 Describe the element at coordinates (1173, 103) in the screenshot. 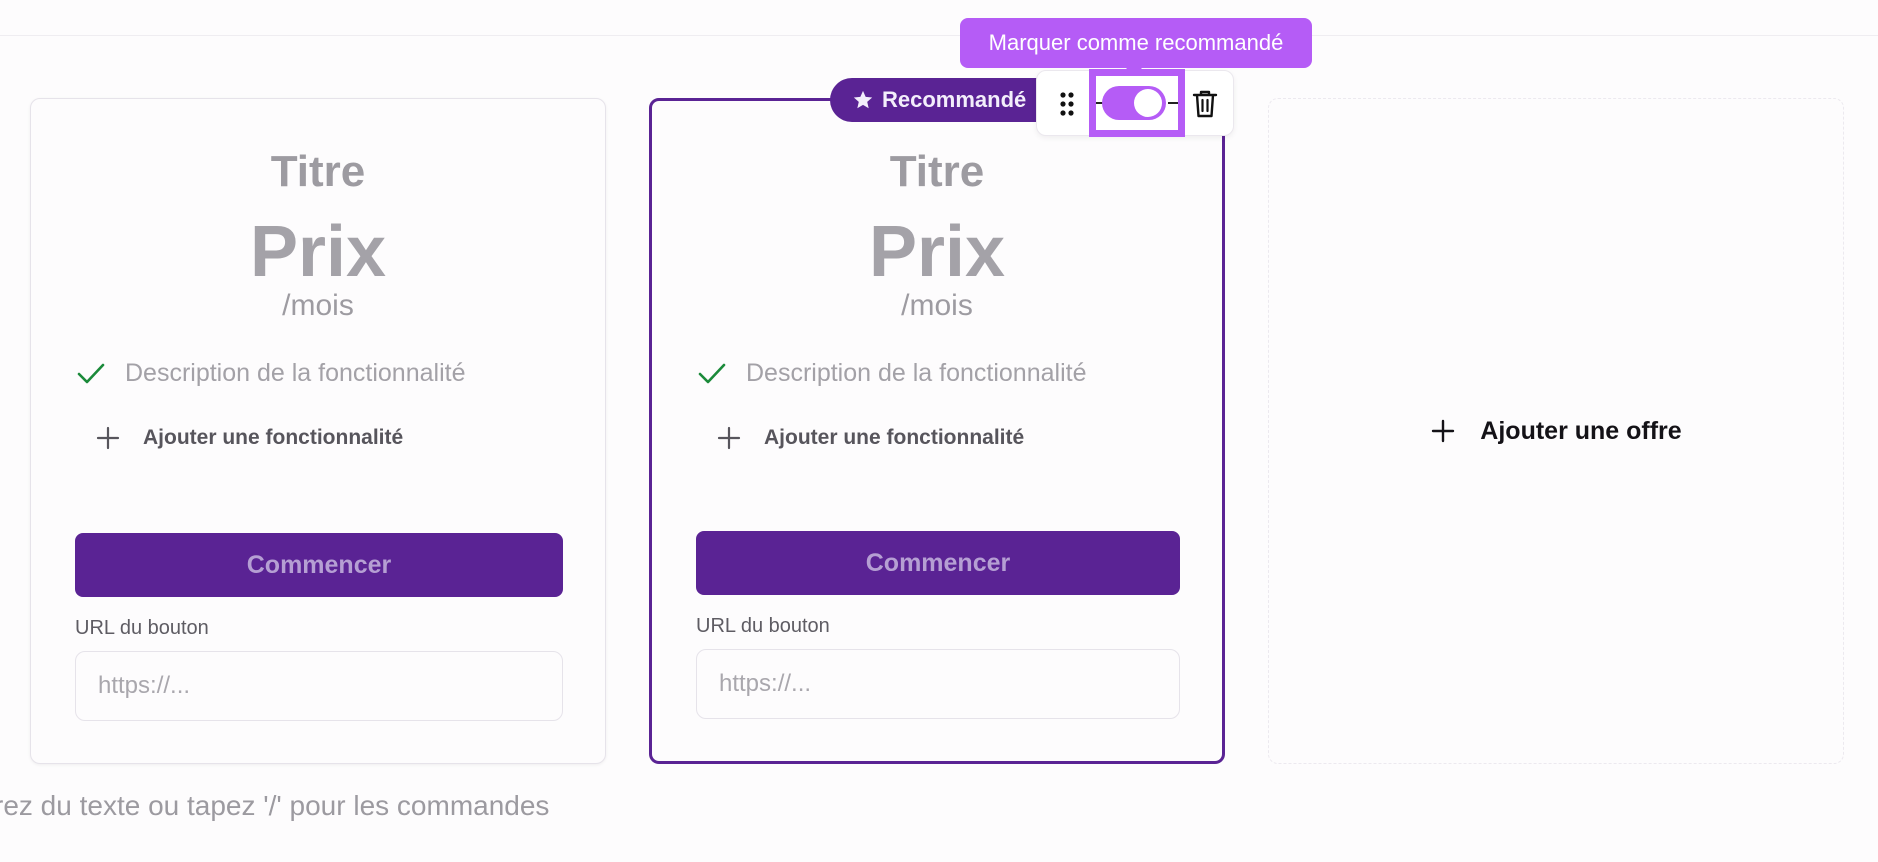

I see `toggle-right-tick` at that location.